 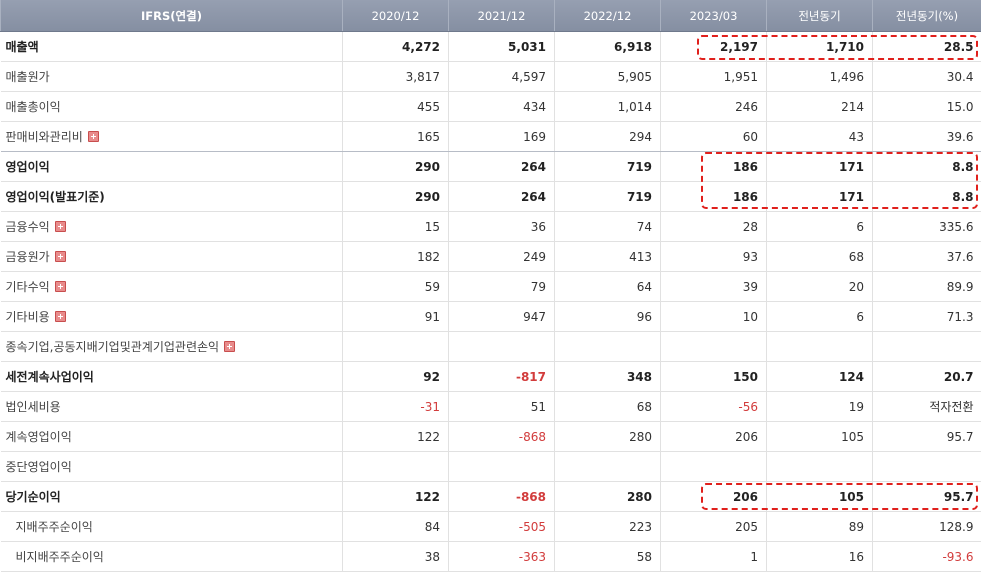 I want to click on table-cell: 59, so click(x=395, y=286).